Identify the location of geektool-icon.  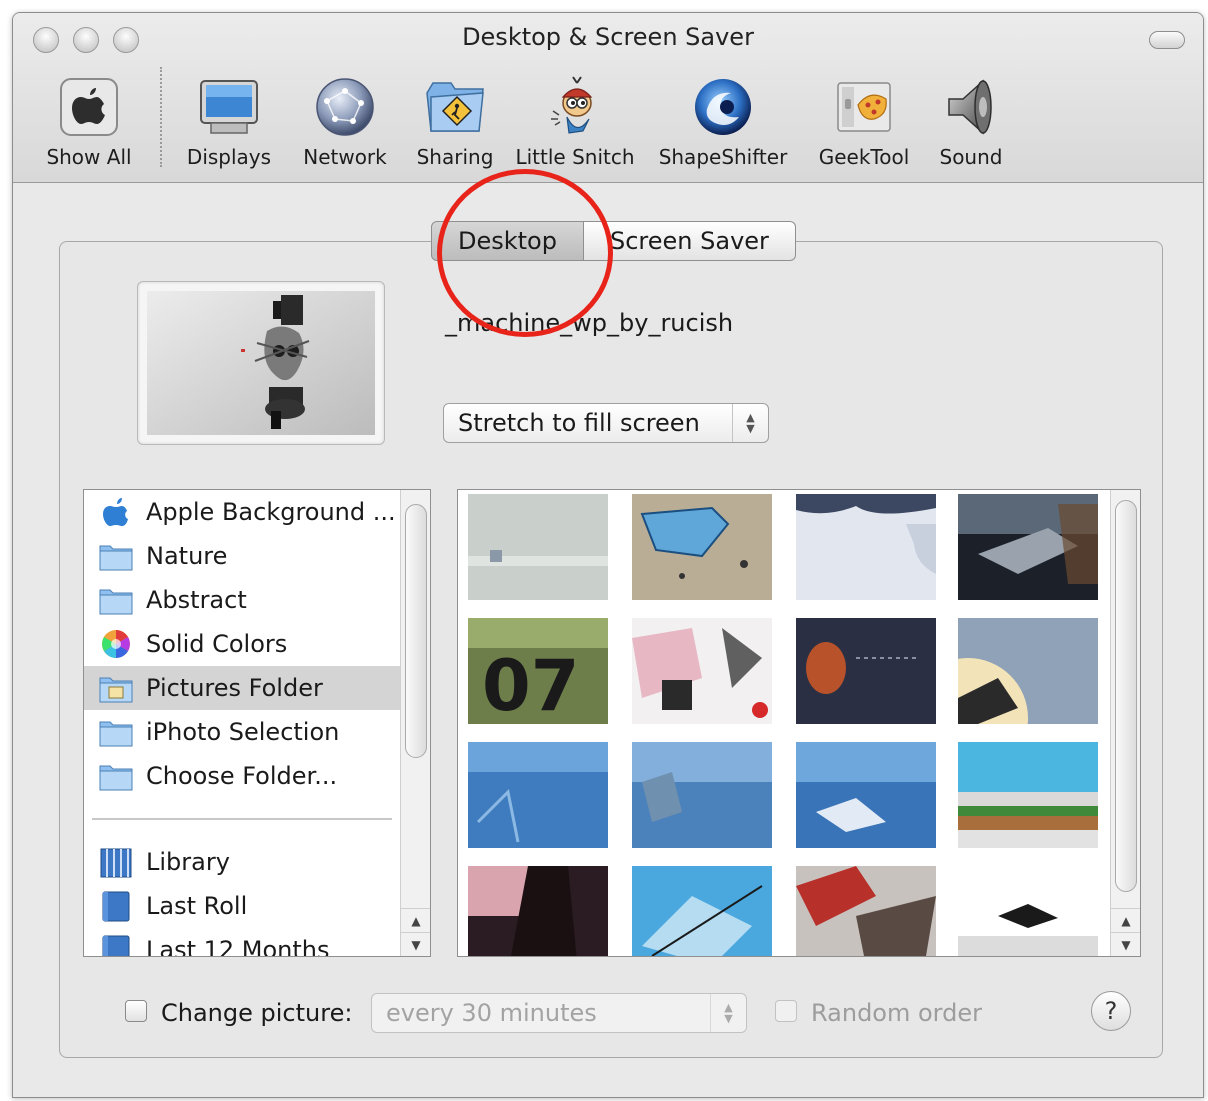
(864, 107).